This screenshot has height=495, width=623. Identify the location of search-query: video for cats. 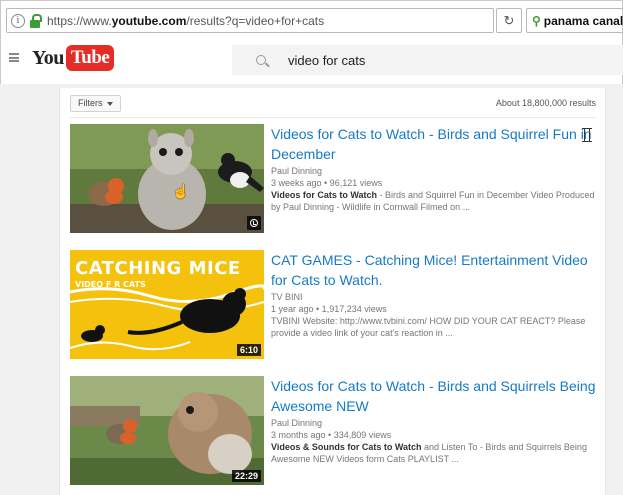
(327, 60).